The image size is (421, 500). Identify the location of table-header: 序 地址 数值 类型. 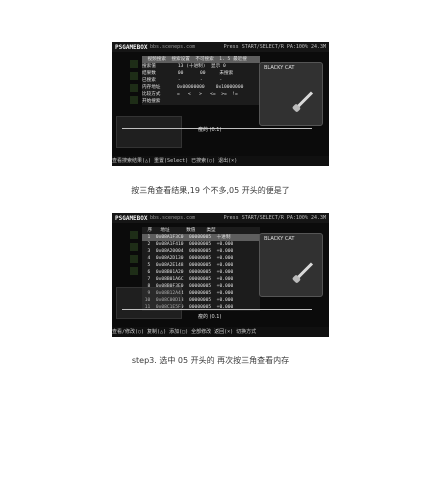
(179, 230).